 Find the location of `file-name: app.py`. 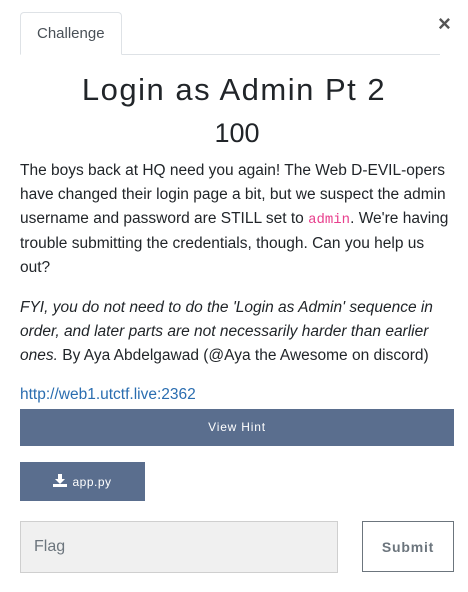

file-name: app.py is located at coordinates (92, 481).